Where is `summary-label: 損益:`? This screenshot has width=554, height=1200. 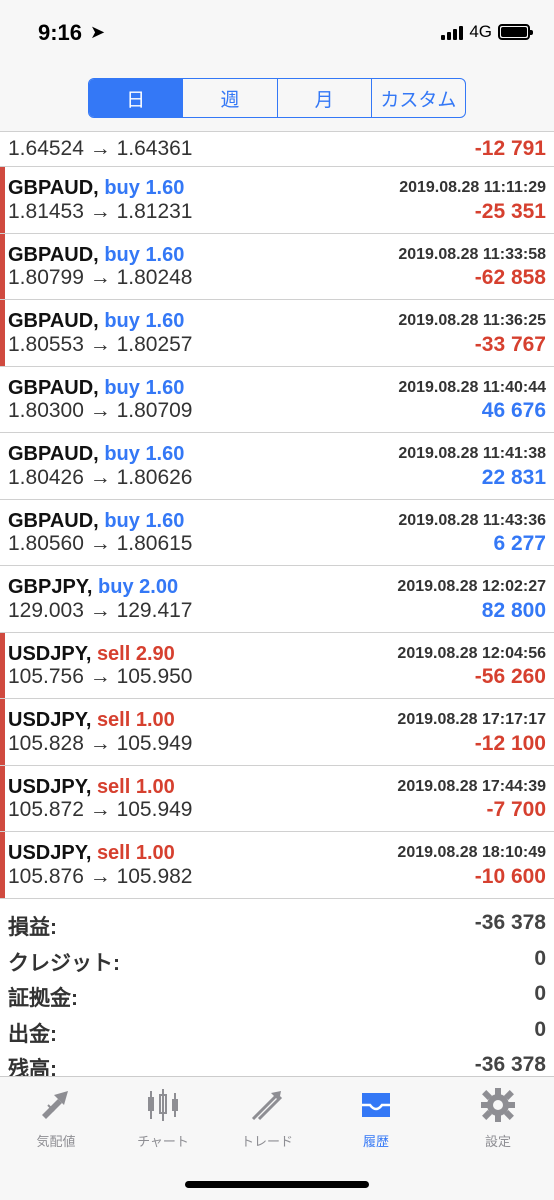
summary-label: 損益: is located at coordinates (32, 927).